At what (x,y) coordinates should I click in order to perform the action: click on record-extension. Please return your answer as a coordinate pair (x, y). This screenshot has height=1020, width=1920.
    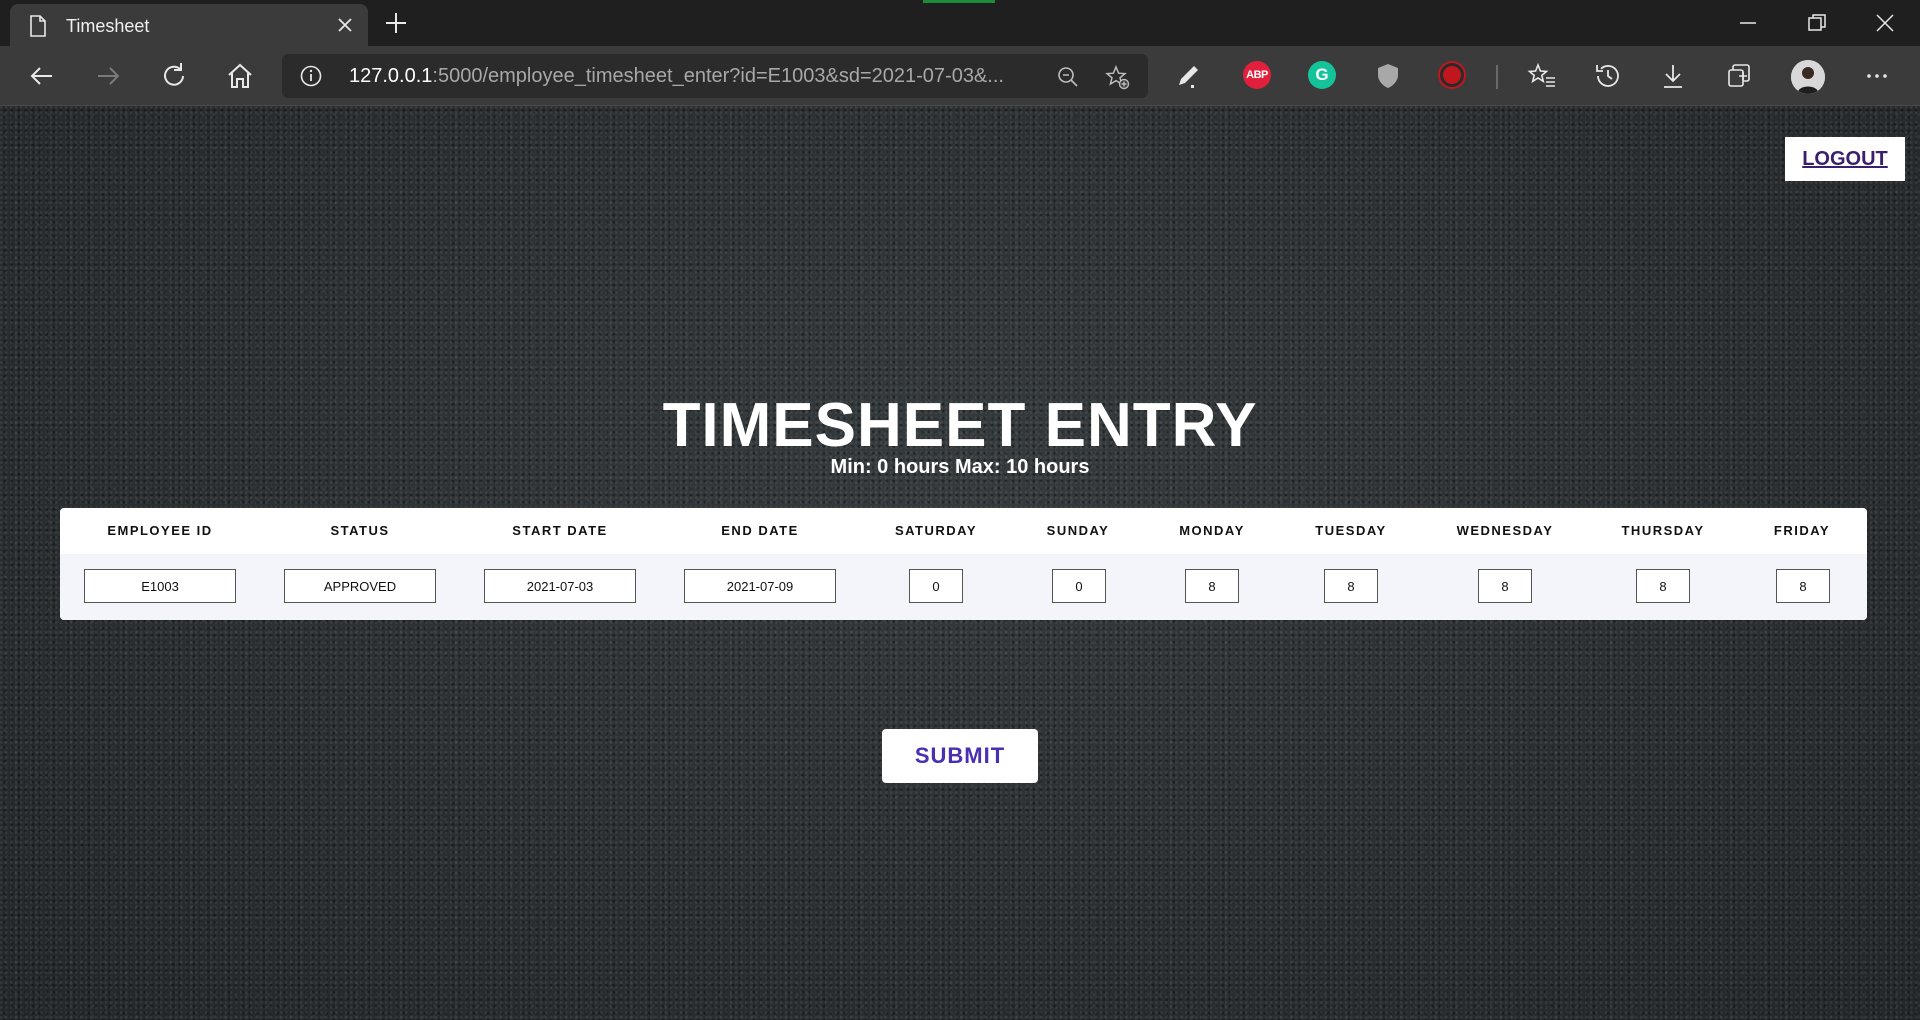
    Looking at the image, I should click on (1452, 75).